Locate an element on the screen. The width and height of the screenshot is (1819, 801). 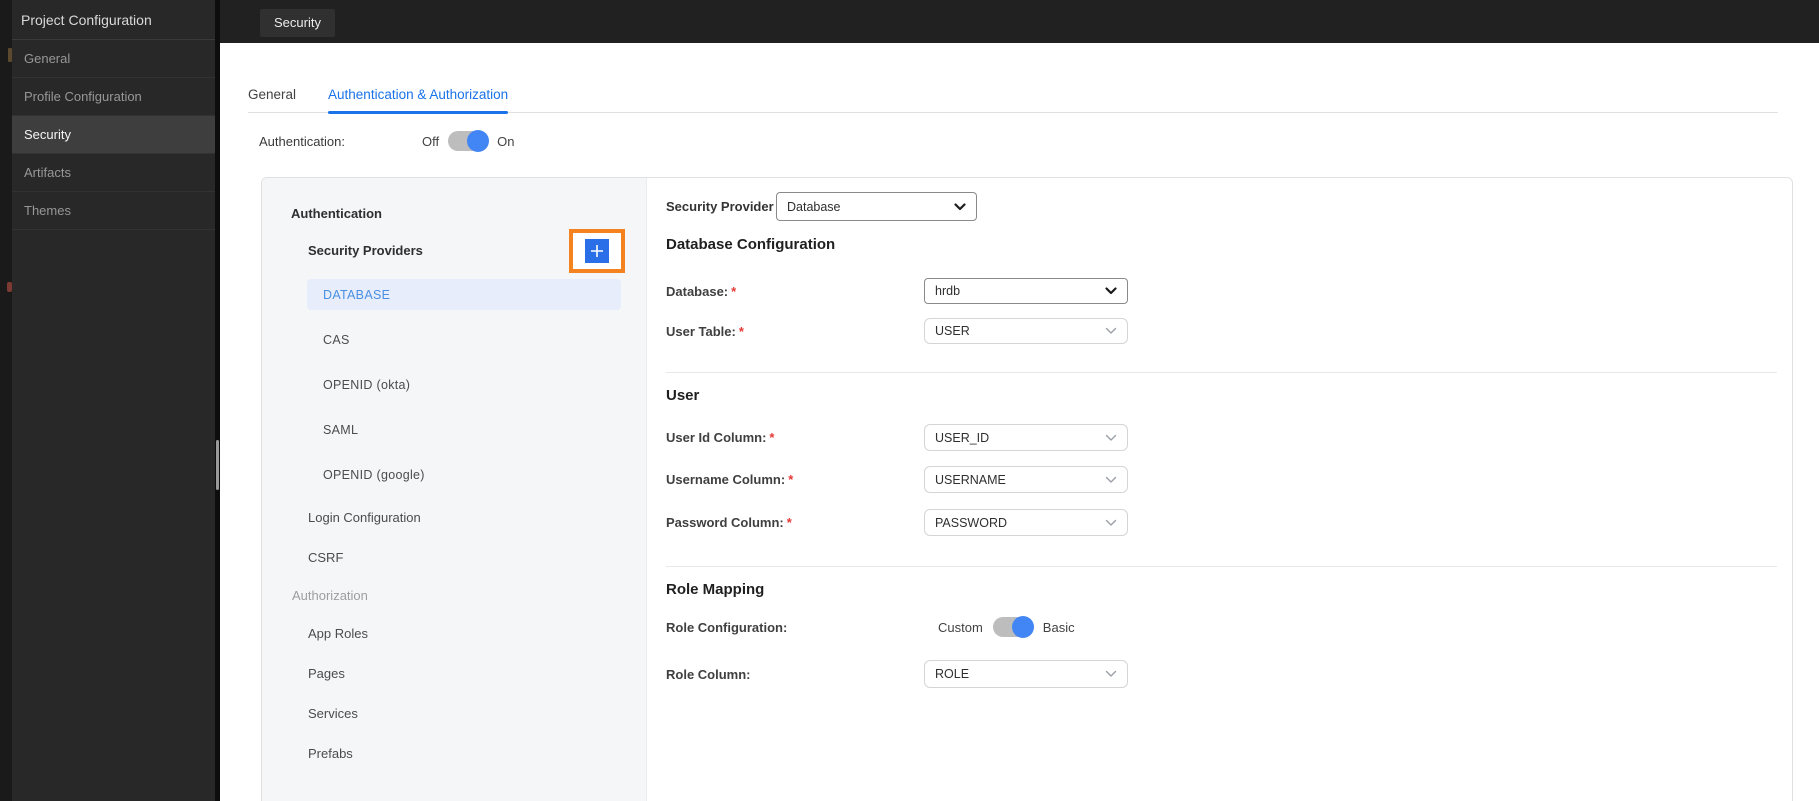
role-configuration-toggle-group: Custom Basic is located at coordinates (999, 627).